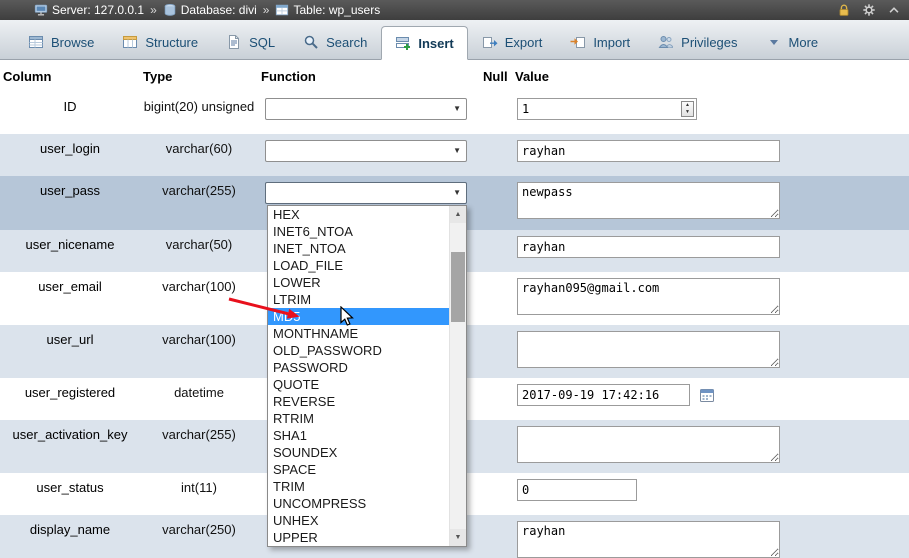 Image resolution: width=909 pixels, height=558 pixels. I want to click on scrollbar-up-icon: ▲, so click(458, 214).